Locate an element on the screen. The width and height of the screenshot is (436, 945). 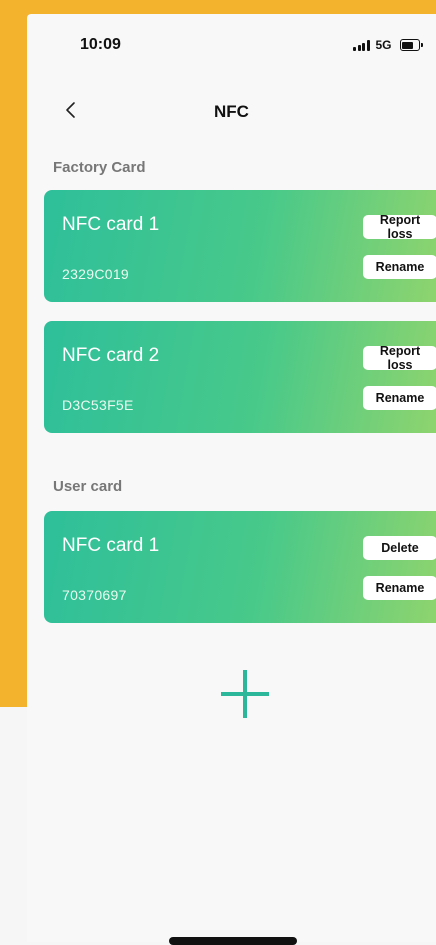
status-bar: 10:09 5G is located at coordinates (231, 44).